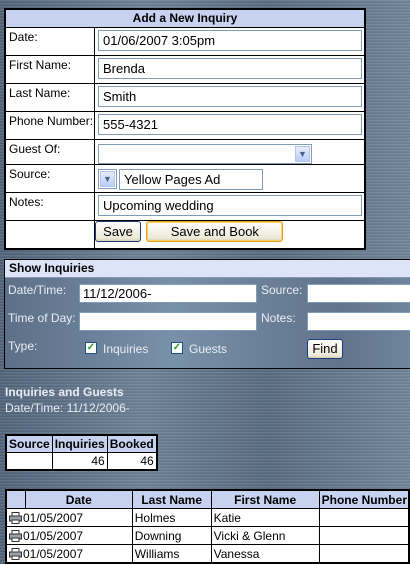  I want to click on row-last-name: Holmes, so click(171, 517).